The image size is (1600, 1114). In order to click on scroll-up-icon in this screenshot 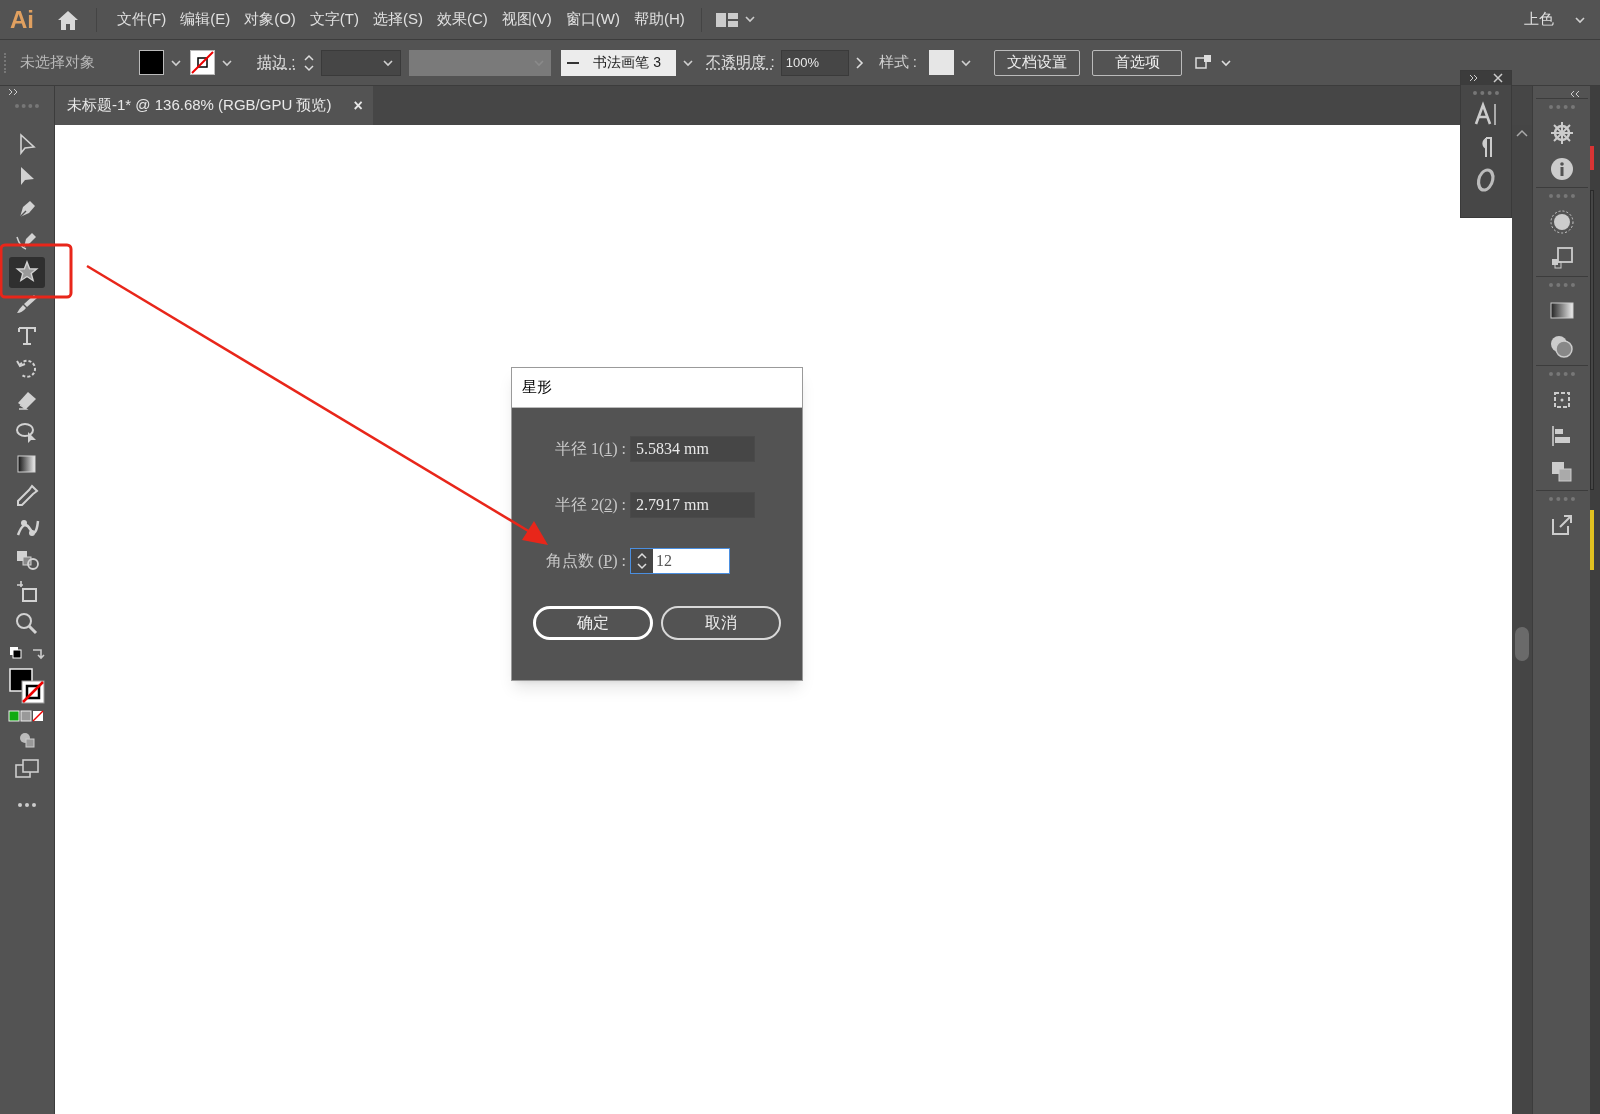, I will do `click(1522, 133)`.